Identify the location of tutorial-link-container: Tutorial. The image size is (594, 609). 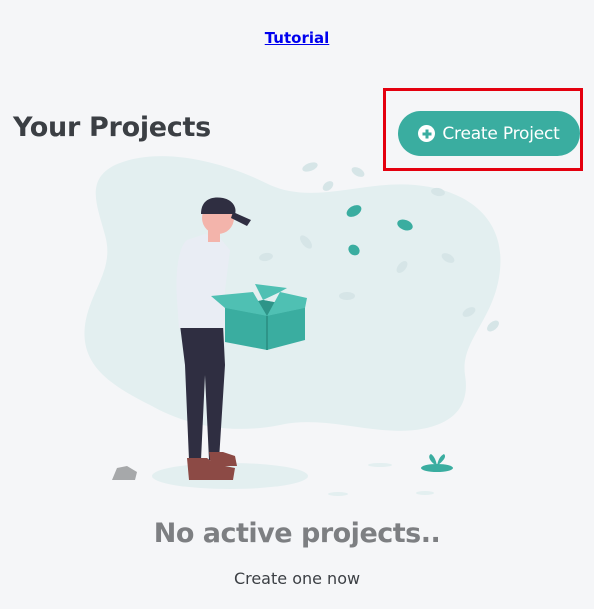
(297, 38).